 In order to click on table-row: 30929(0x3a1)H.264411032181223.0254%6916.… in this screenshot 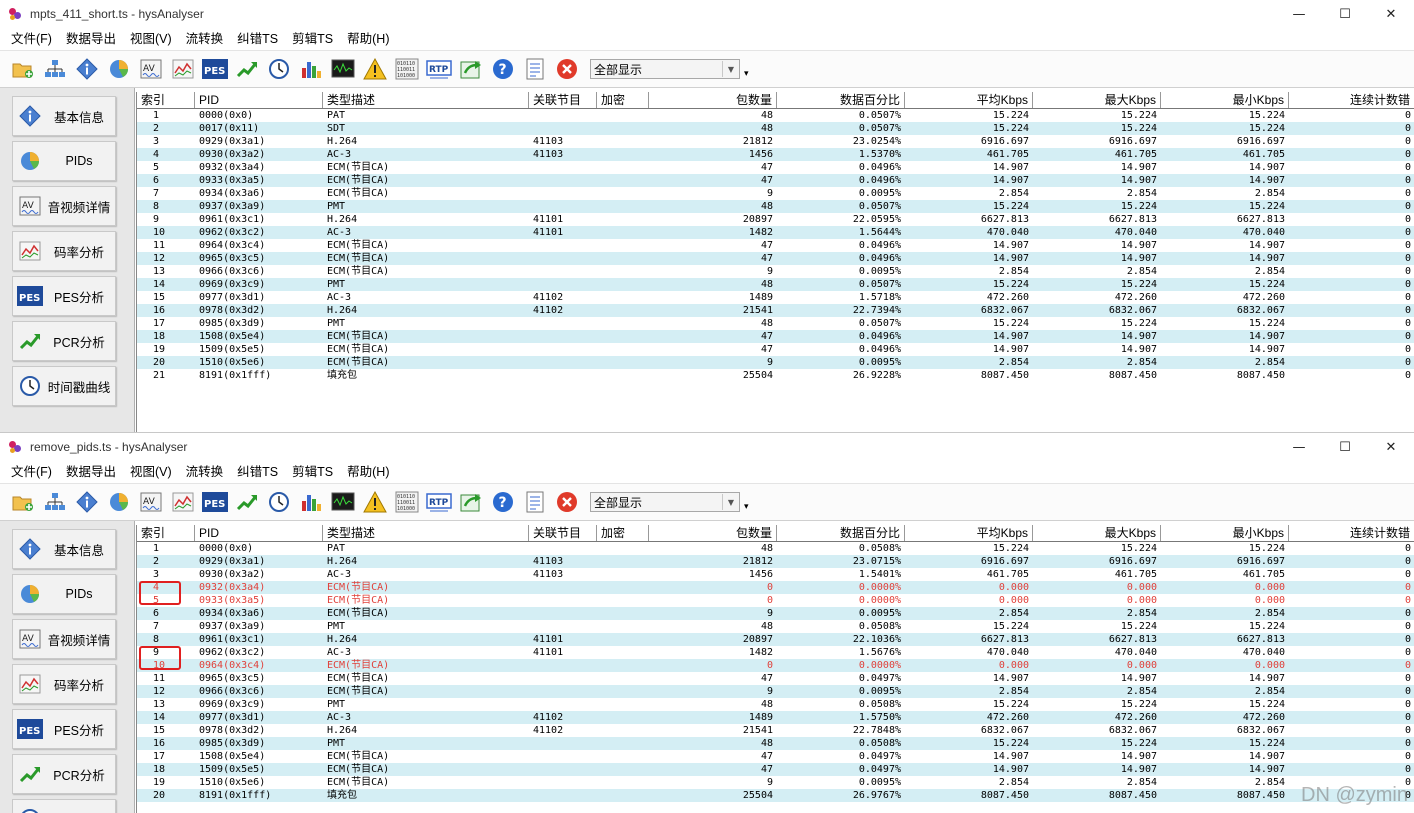, I will do `click(775, 141)`.